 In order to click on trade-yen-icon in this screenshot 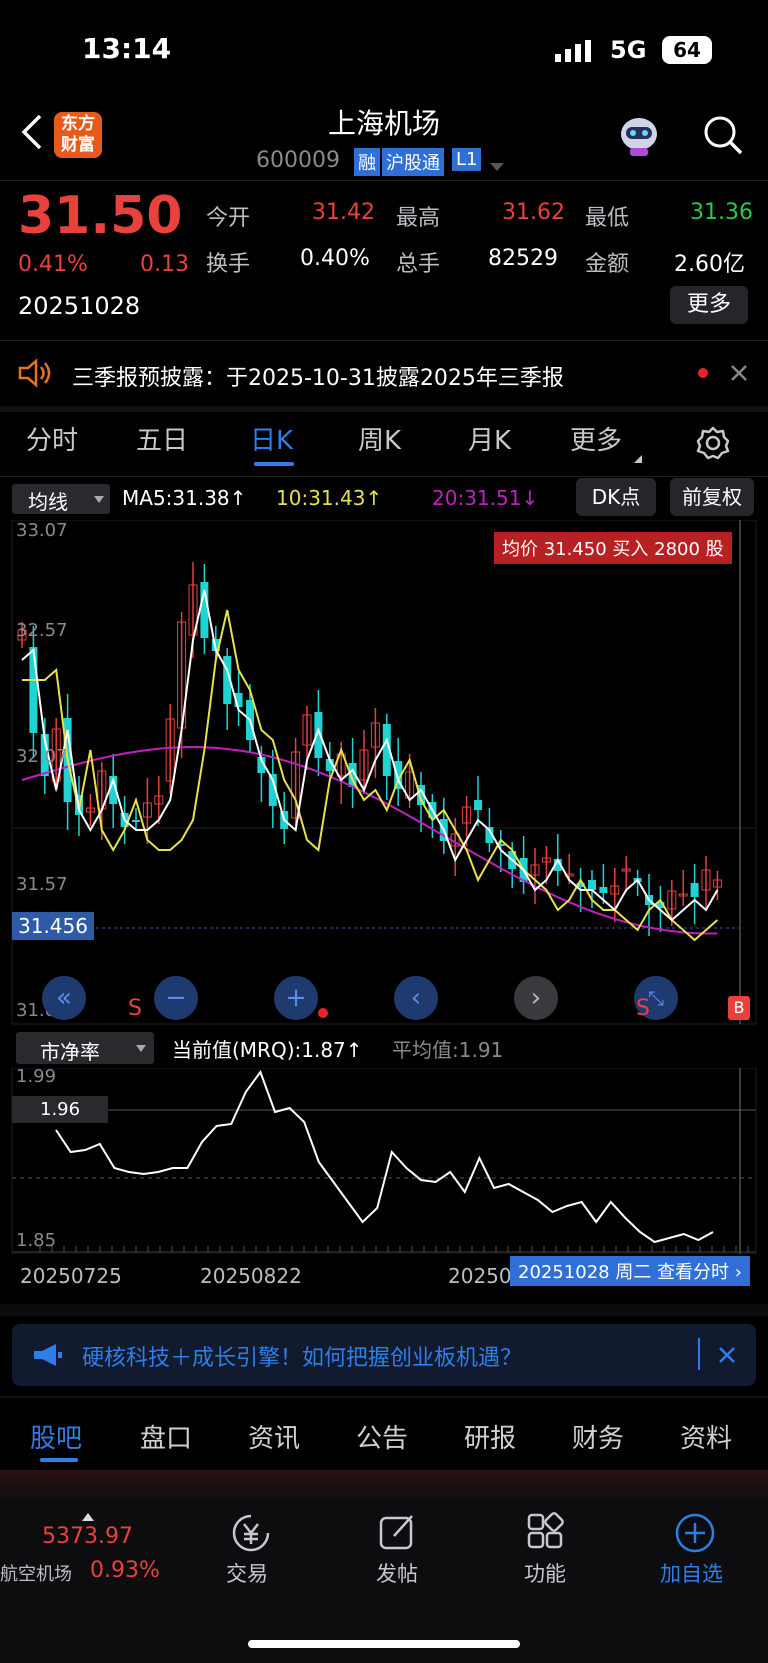, I will do `click(251, 1533)`.